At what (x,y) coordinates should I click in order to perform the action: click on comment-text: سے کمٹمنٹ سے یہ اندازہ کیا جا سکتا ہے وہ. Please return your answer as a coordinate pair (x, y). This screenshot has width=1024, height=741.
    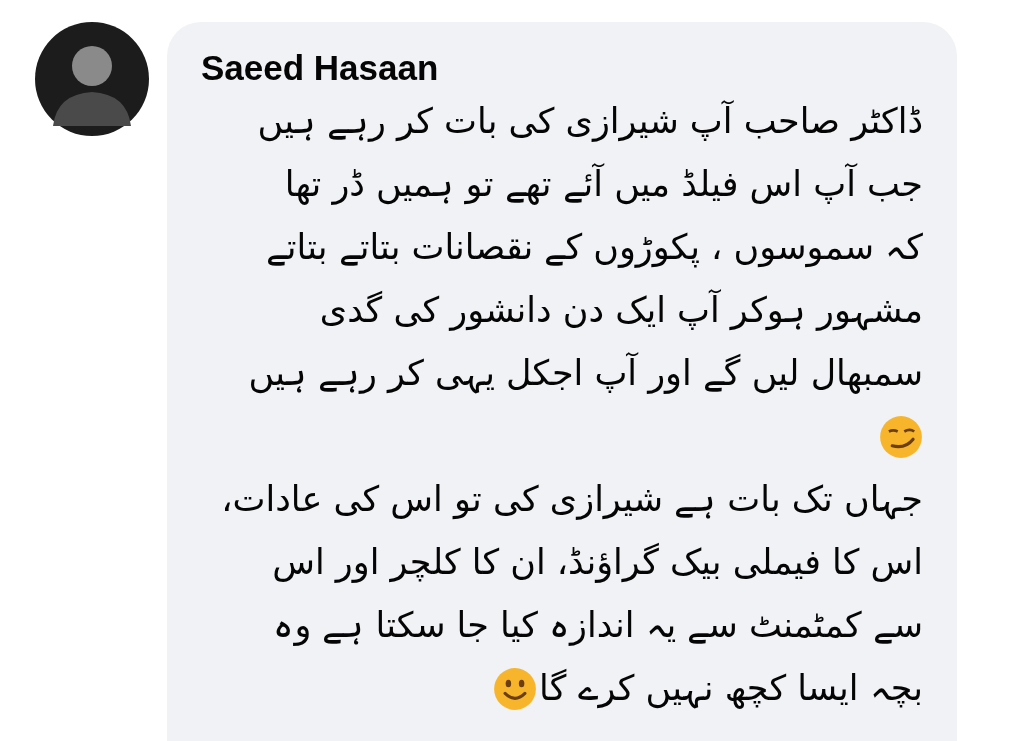
    Looking at the image, I should click on (598, 626).